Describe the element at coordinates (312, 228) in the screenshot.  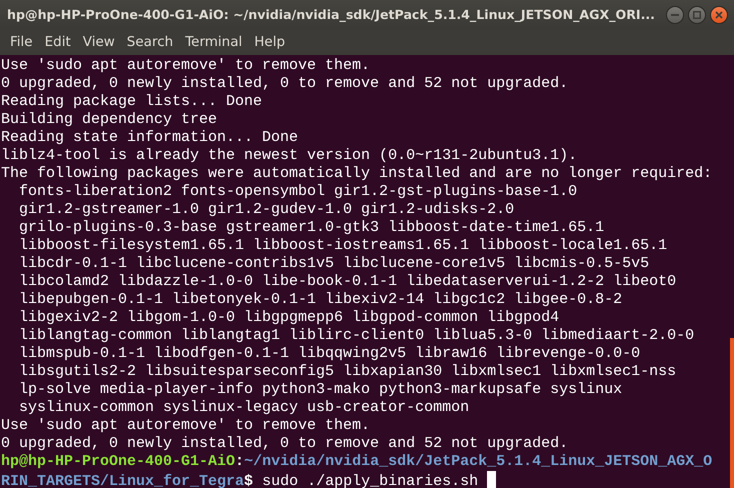
I see `terminal-line: grilo-plugins-0.3-base gstreamer1.0-gtk3 libboost-date-time1.65.1` at that location.